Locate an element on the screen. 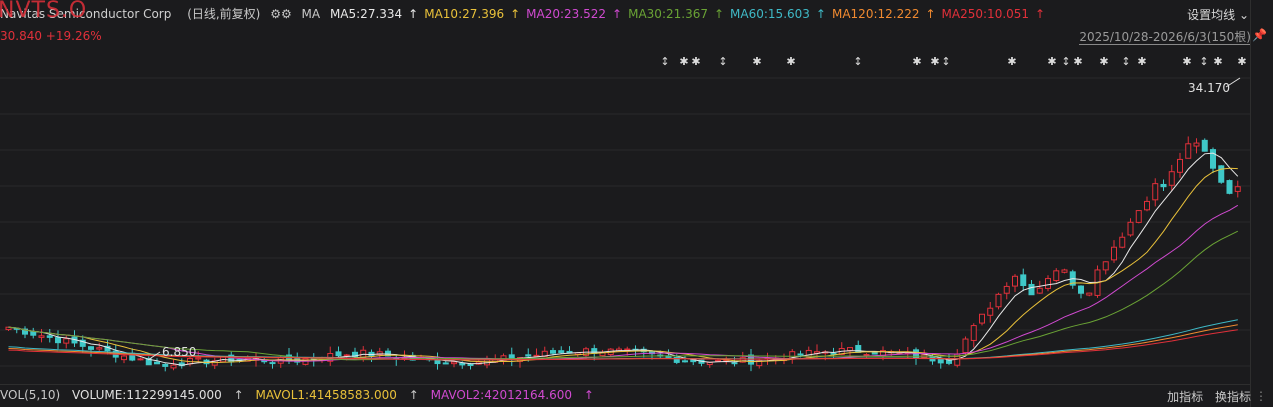 The height and width of the screenshot is (407, 1273). ma-value: MA10:27.396 is located at coordinates (464, 14).